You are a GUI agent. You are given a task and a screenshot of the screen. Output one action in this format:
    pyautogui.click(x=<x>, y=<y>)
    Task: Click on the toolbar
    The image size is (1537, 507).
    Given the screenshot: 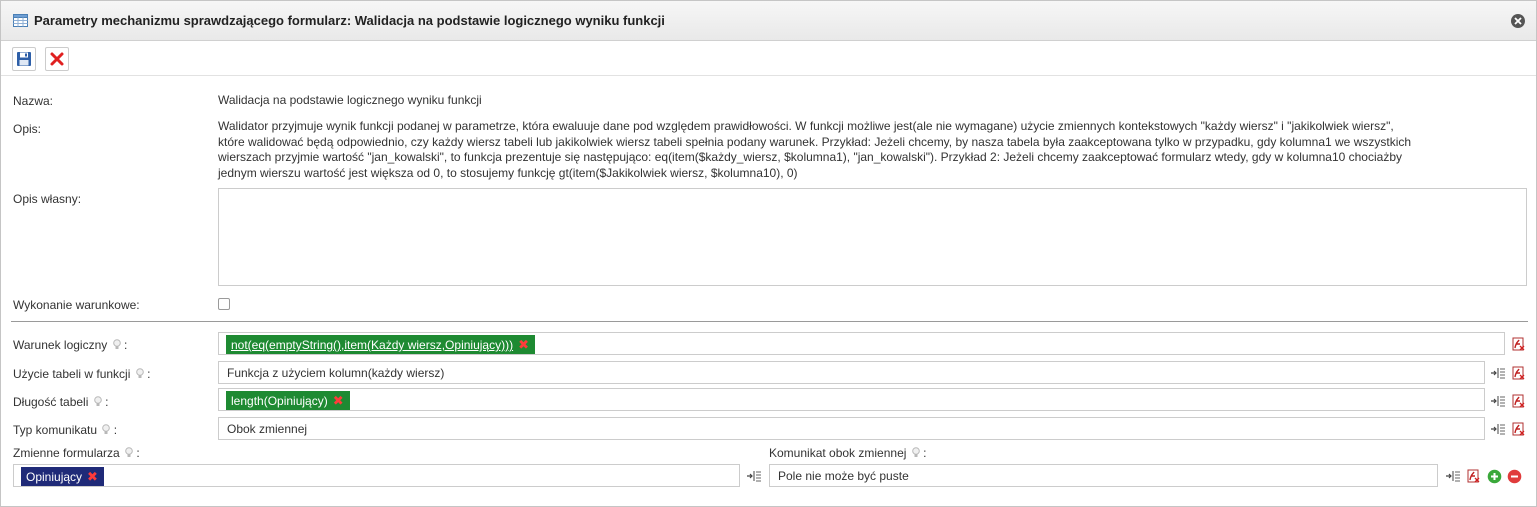 What is the action you would take?
    pyautogui.click(x=768, y=59)
    